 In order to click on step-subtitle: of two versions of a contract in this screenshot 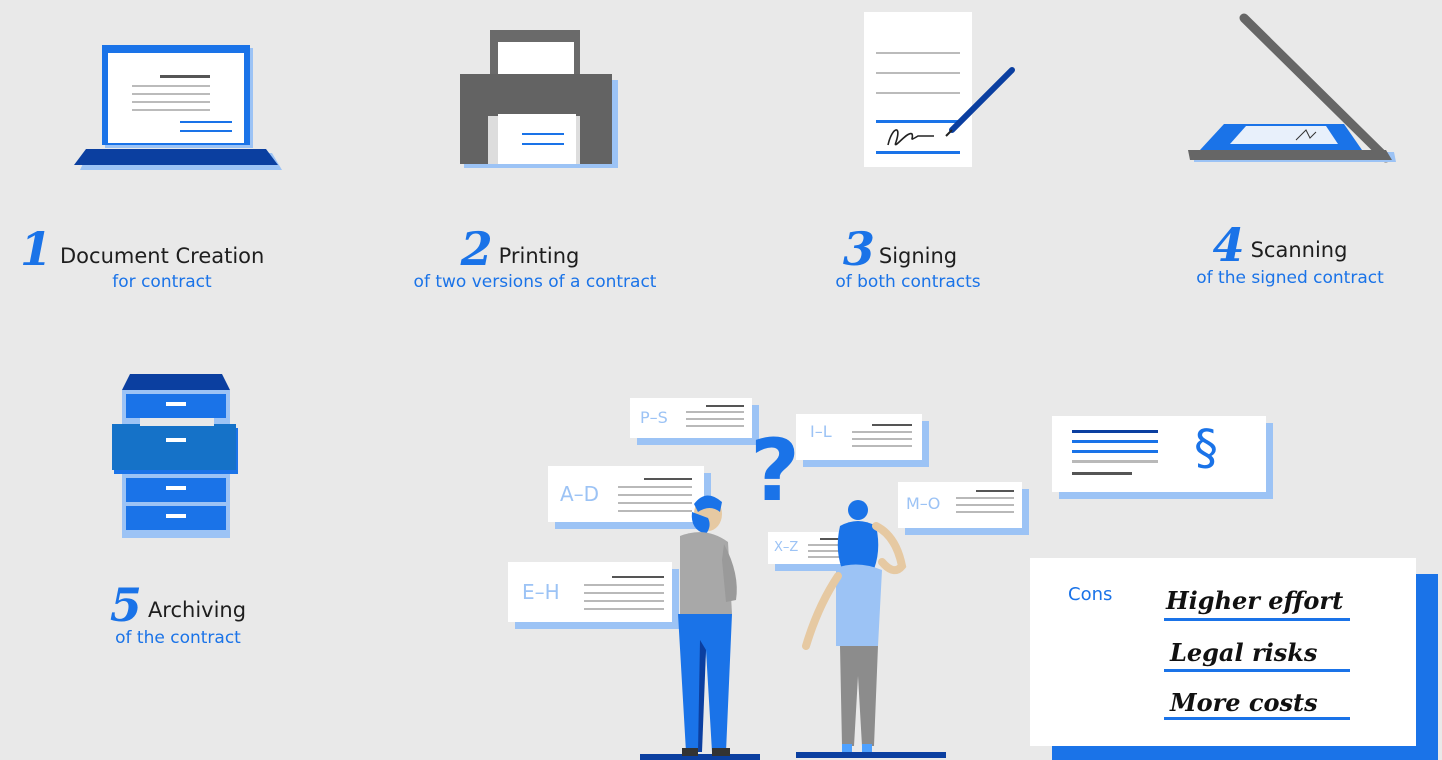, I will do `click(535, 282)`.